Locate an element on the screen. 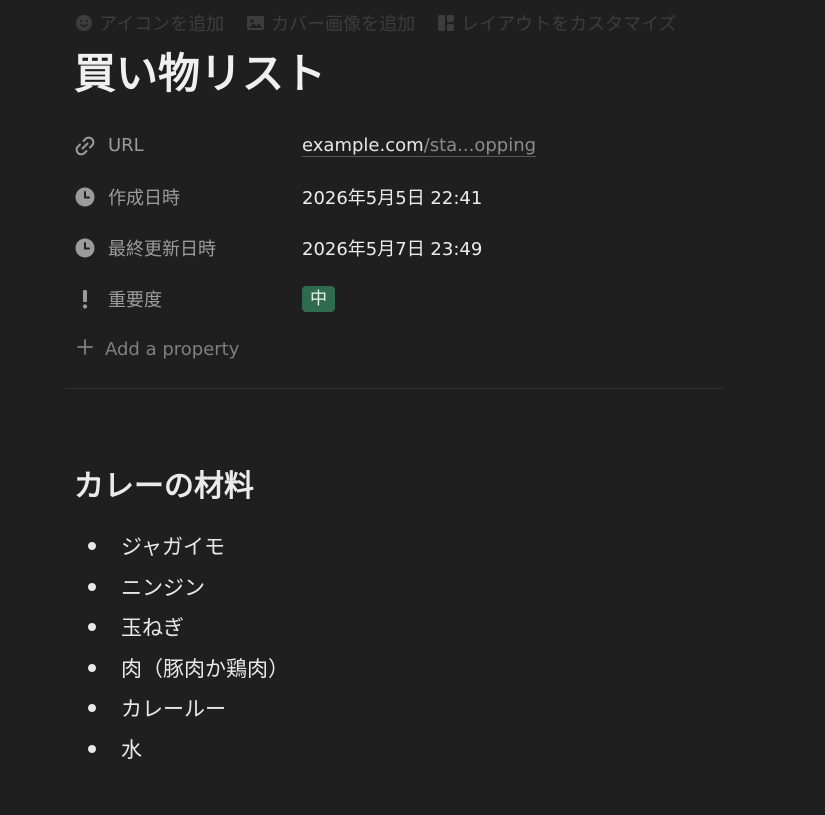  list-item-text: 玉ねぎ is located at coordinates (152, 628).